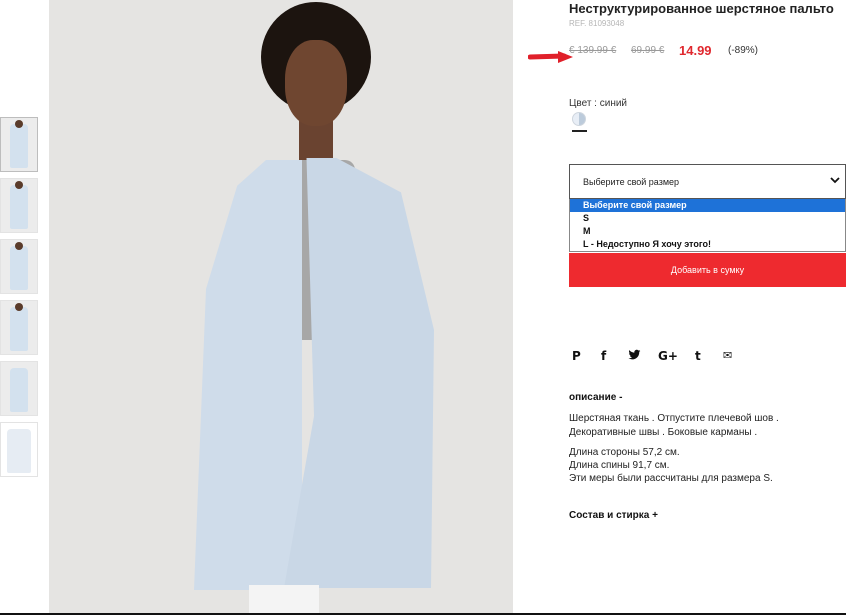 The height and width of the screenshot is (615, 846). I want to click on chevron-down-icon, so click(835, 180).